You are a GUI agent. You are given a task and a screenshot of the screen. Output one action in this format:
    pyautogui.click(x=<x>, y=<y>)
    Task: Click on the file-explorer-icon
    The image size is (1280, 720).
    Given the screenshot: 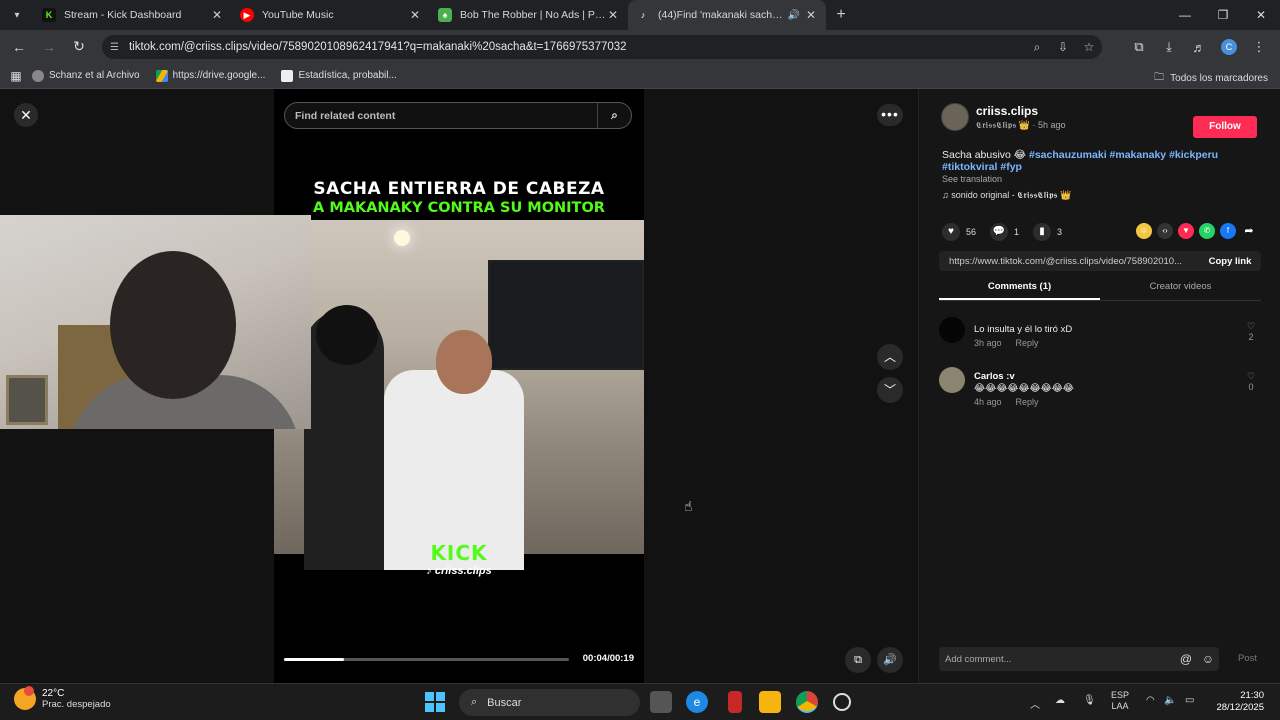 What is the action you would take?
    pyautogui.click(x=770, y=702)
    